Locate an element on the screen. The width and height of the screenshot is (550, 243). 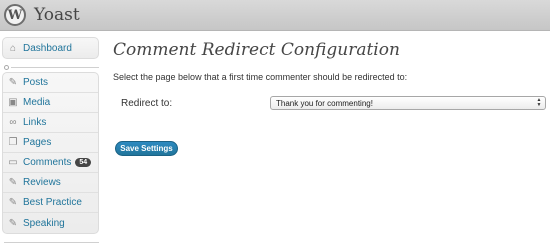
sidebar-item-label: Best Practice is located at coordinates (52, 202).